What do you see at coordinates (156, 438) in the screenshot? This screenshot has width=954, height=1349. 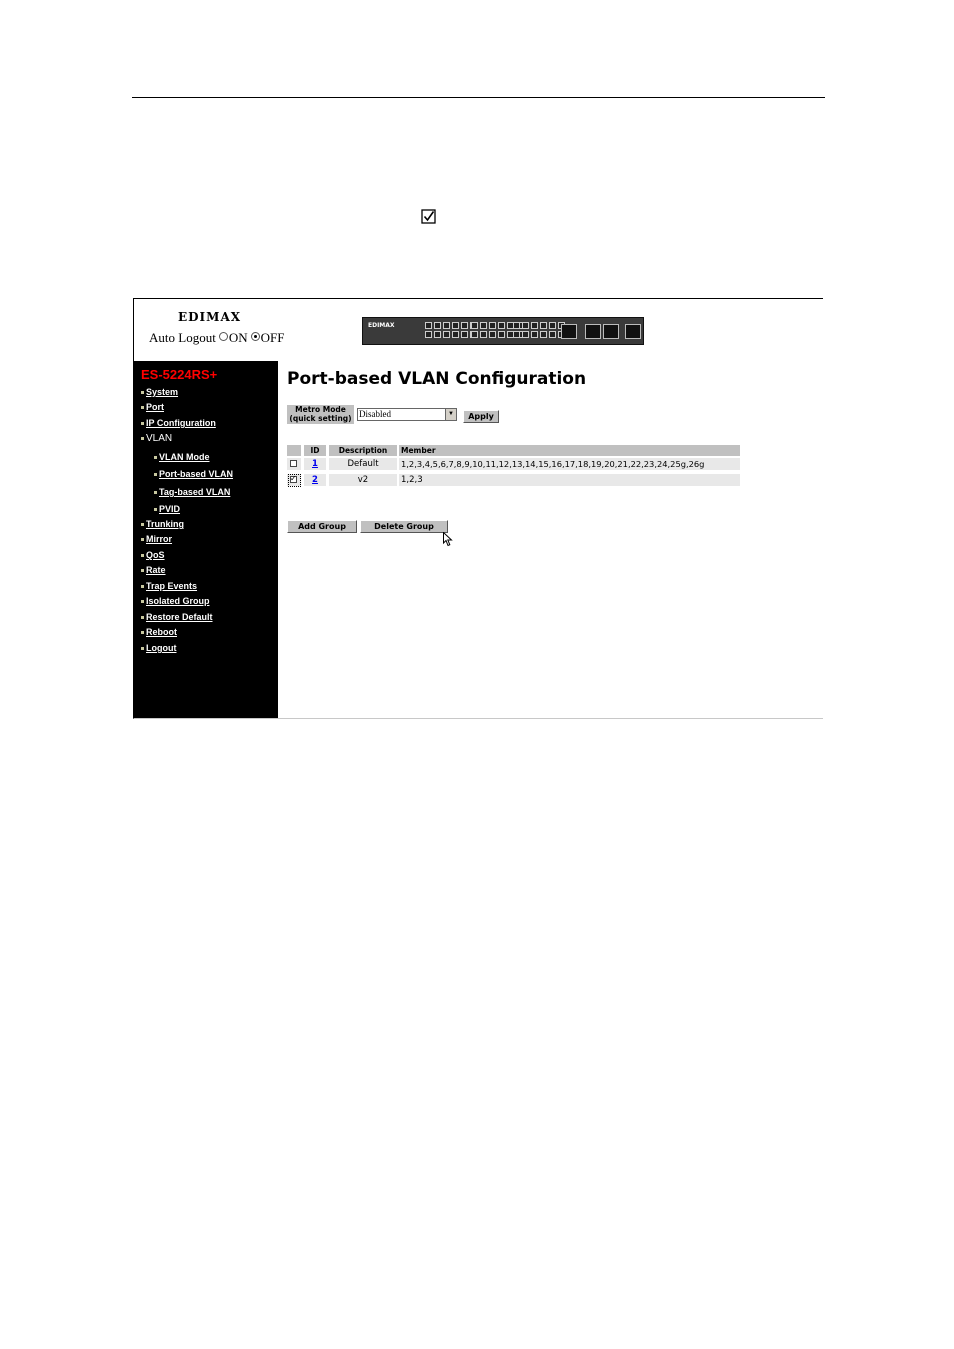 I see `sidebar-item-vlan: VLAN` at bounding box center [156, 438].